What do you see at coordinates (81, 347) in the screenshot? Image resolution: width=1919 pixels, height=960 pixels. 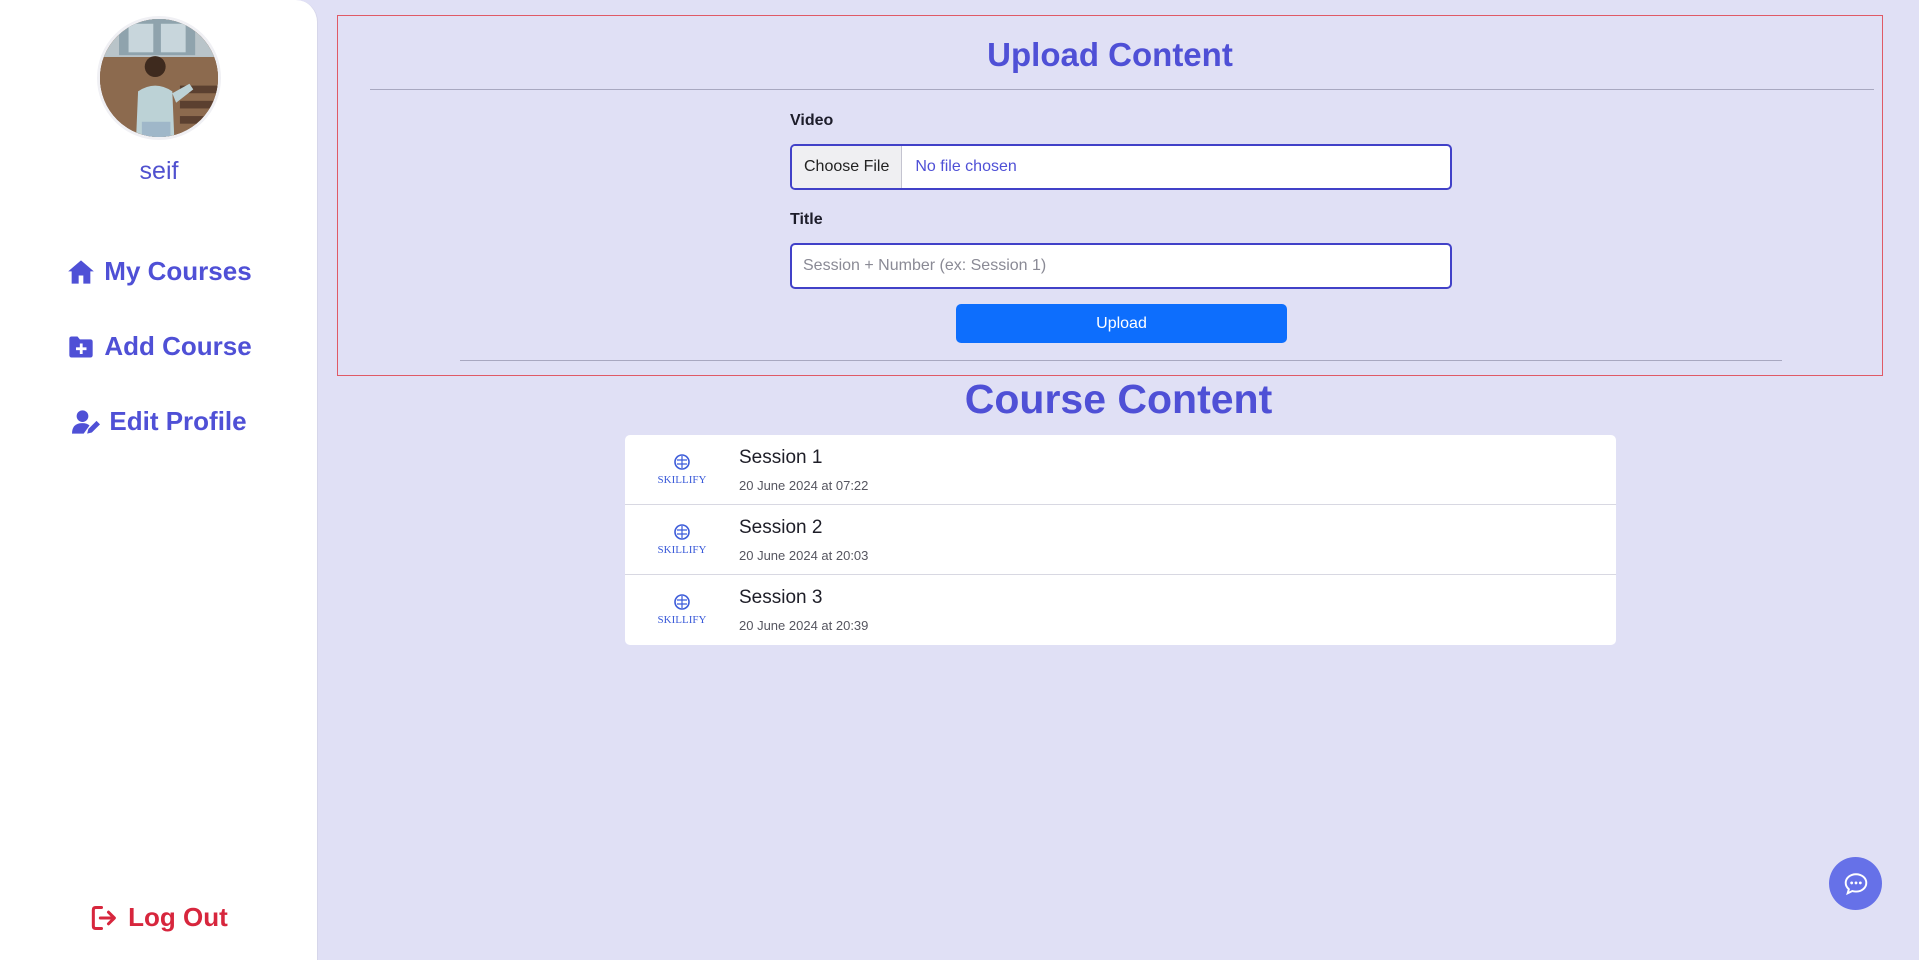 I see `folder-plus-icon` at bounding box center [81, 347].